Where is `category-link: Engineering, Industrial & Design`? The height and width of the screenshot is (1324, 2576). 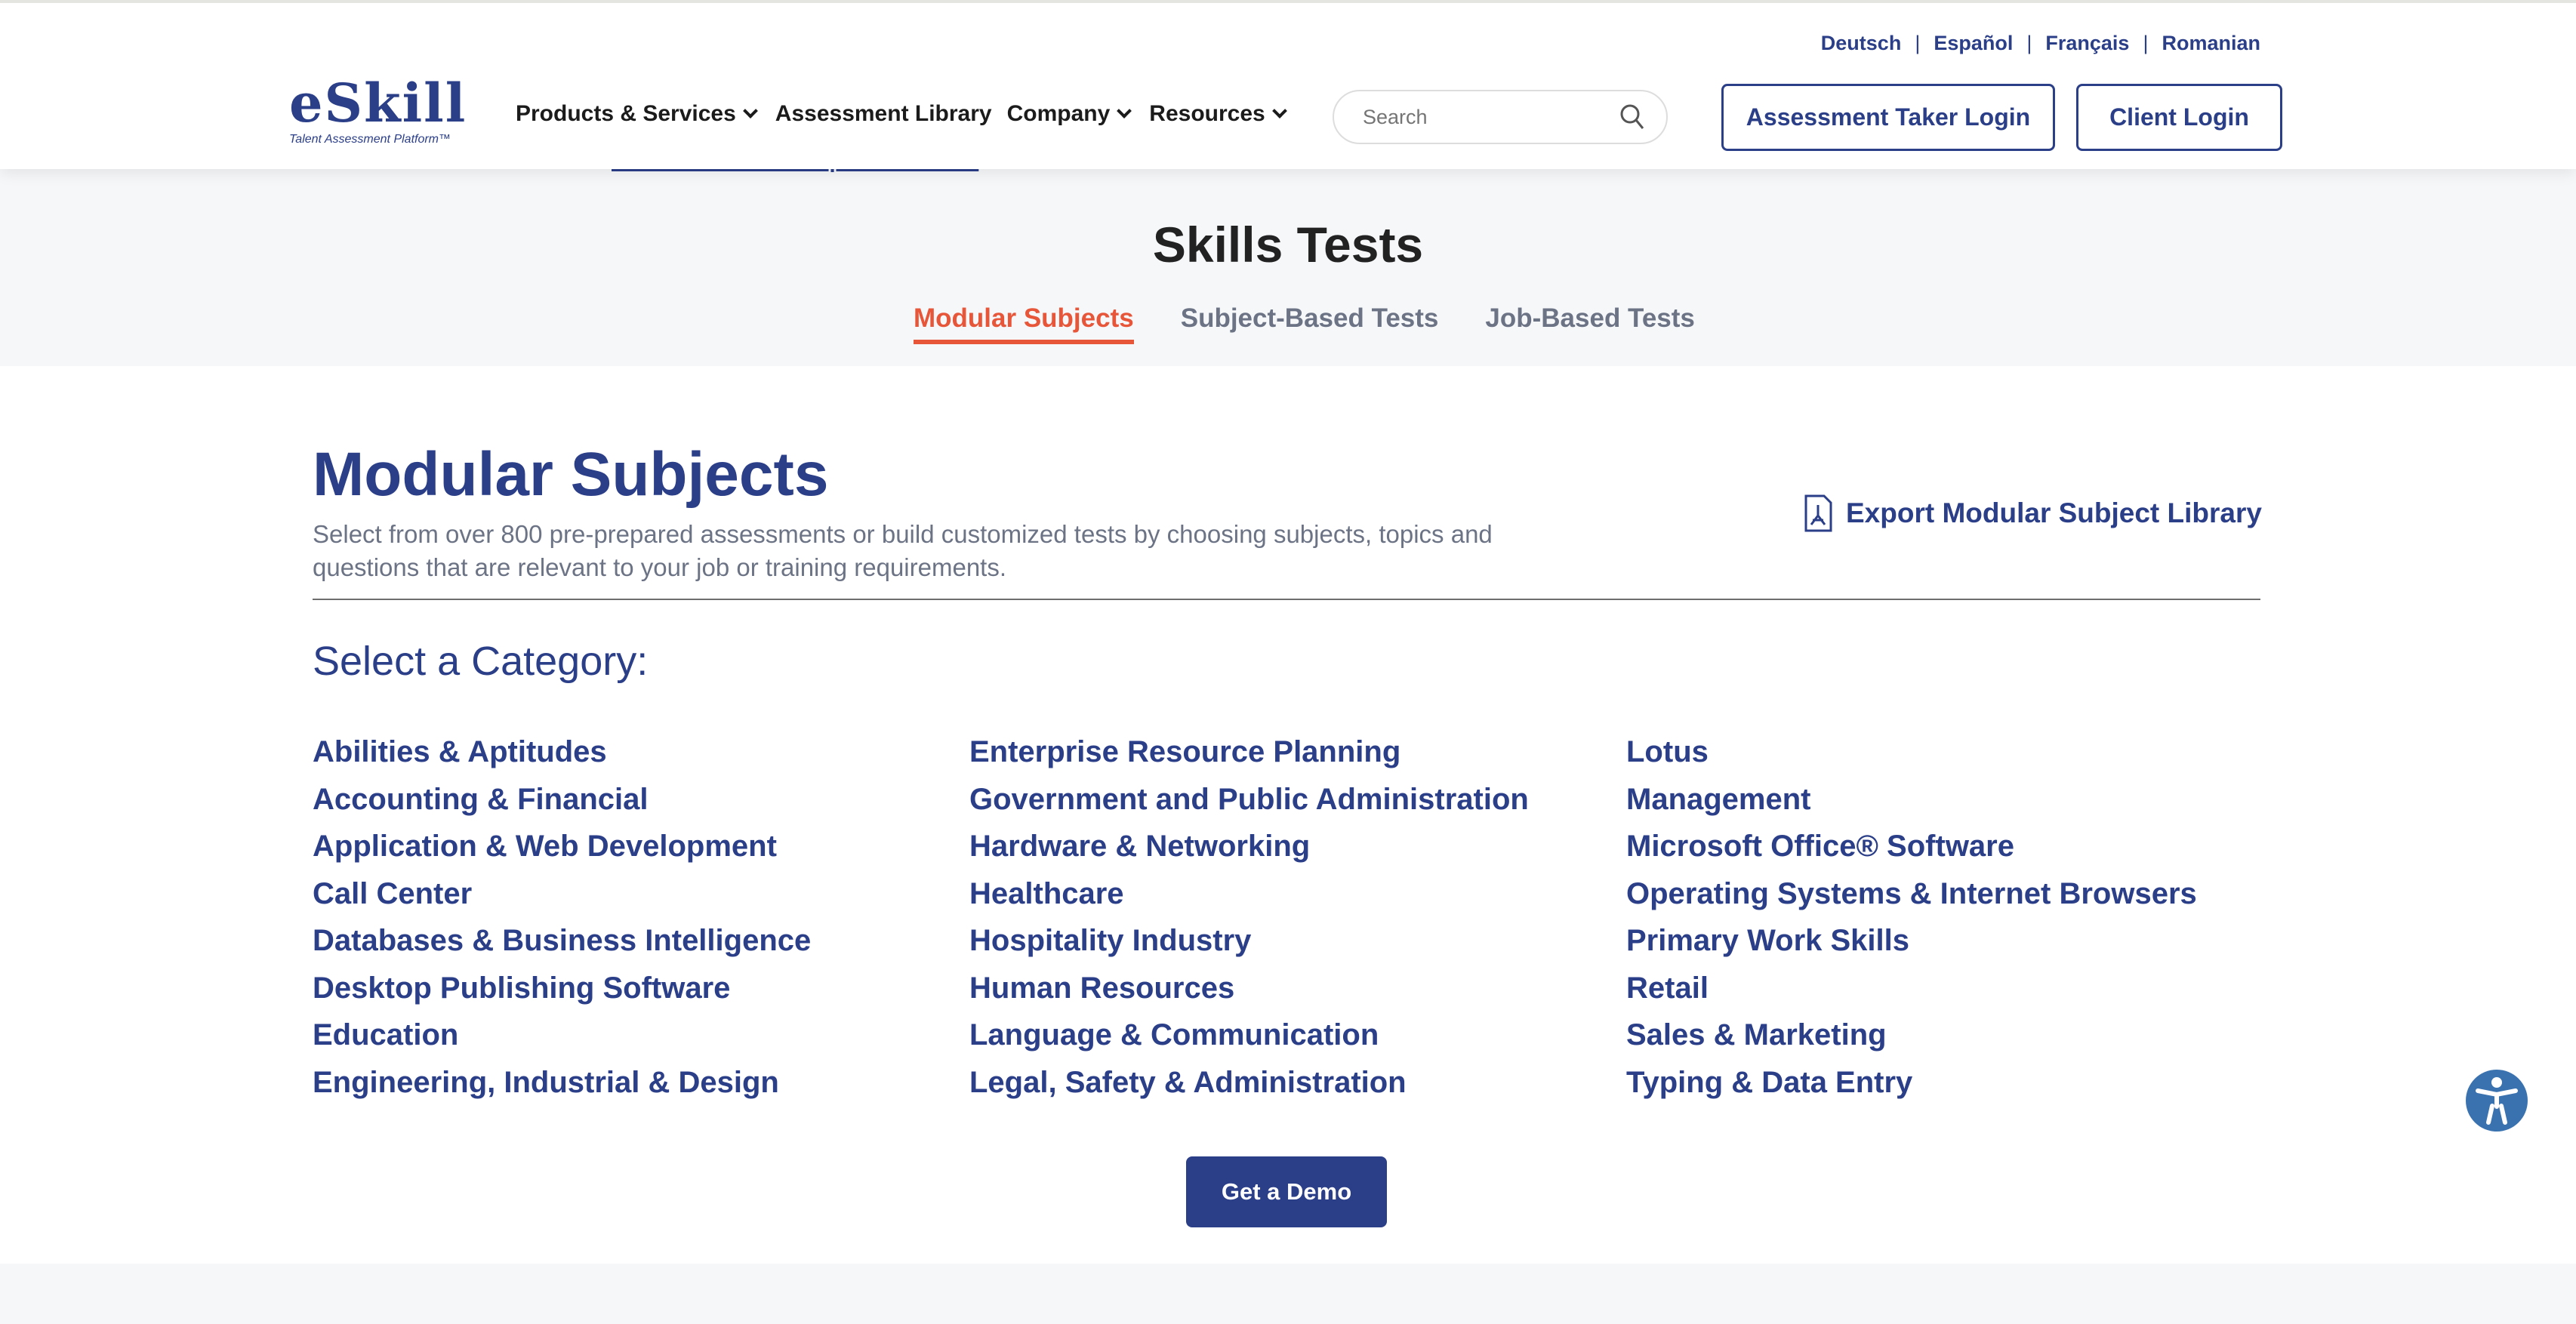 category-link: Engineering, Industrial & Design is located at coordinates (562, 1083).